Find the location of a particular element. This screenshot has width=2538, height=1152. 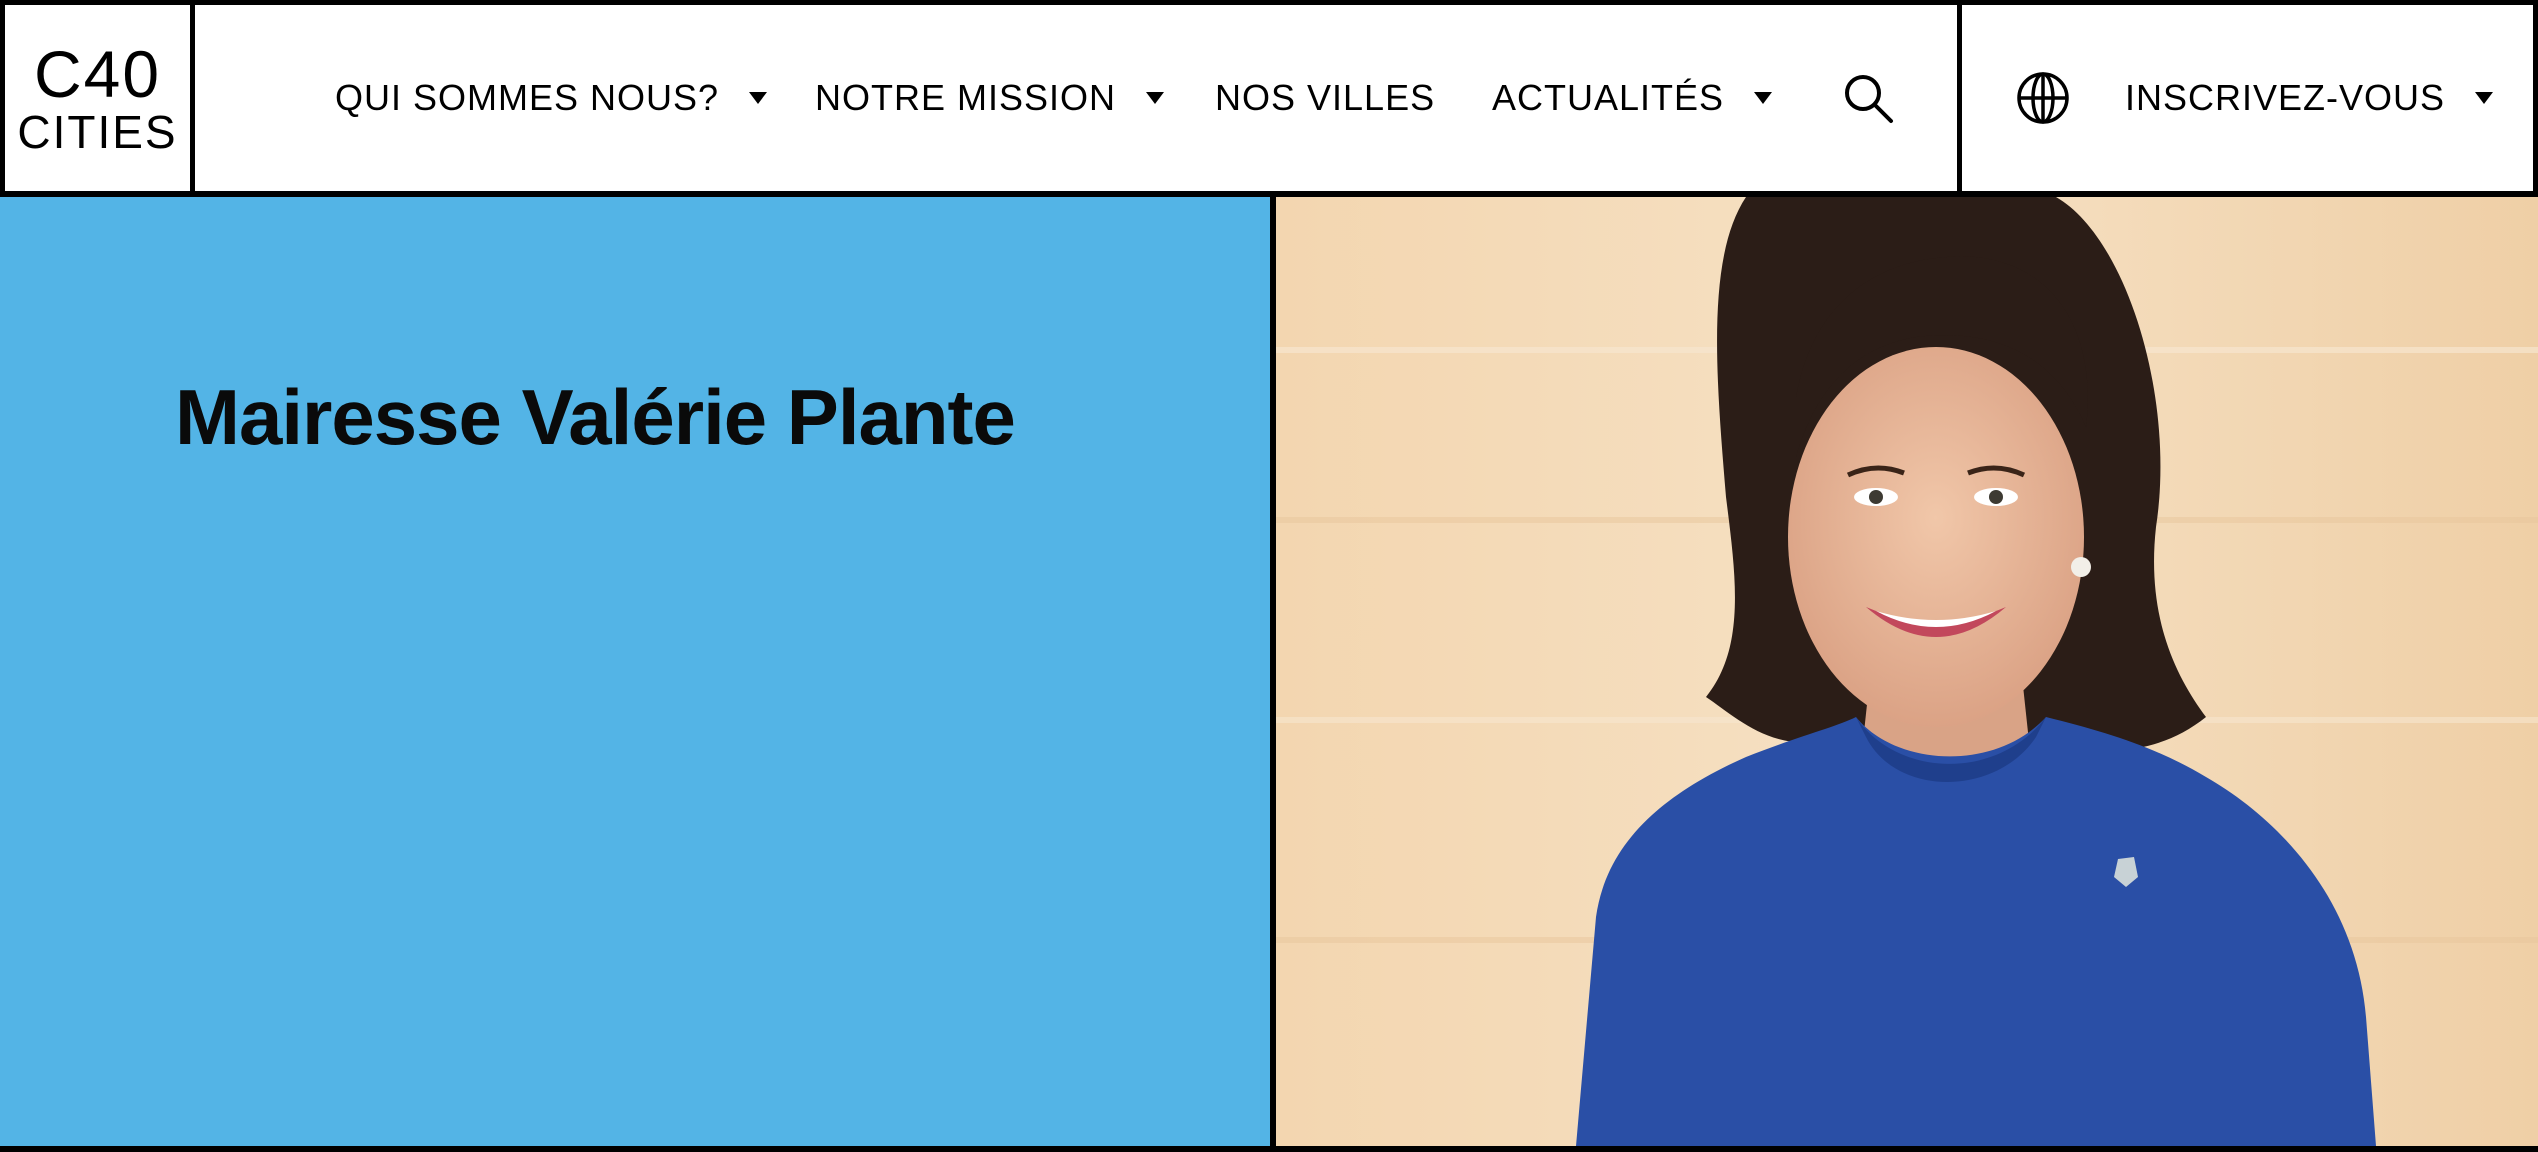

logo-line-1: C40 is located at coordinates (97, 74).